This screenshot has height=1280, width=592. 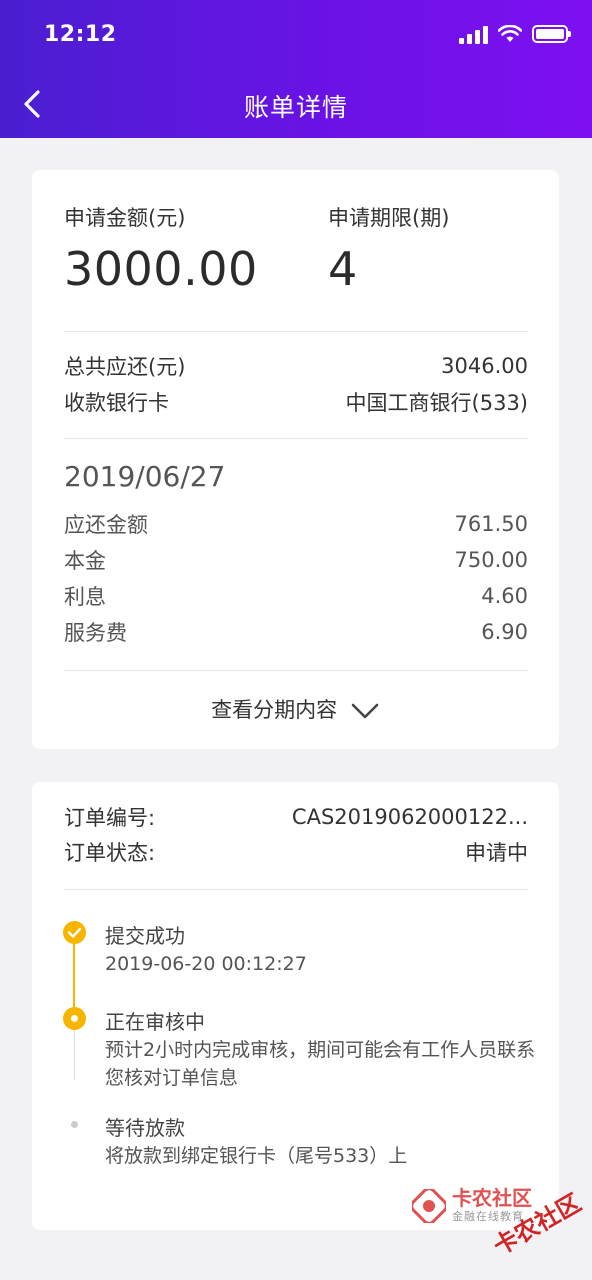 I want to click on installment-row-value: 750.00, so click(x=491, y=560).